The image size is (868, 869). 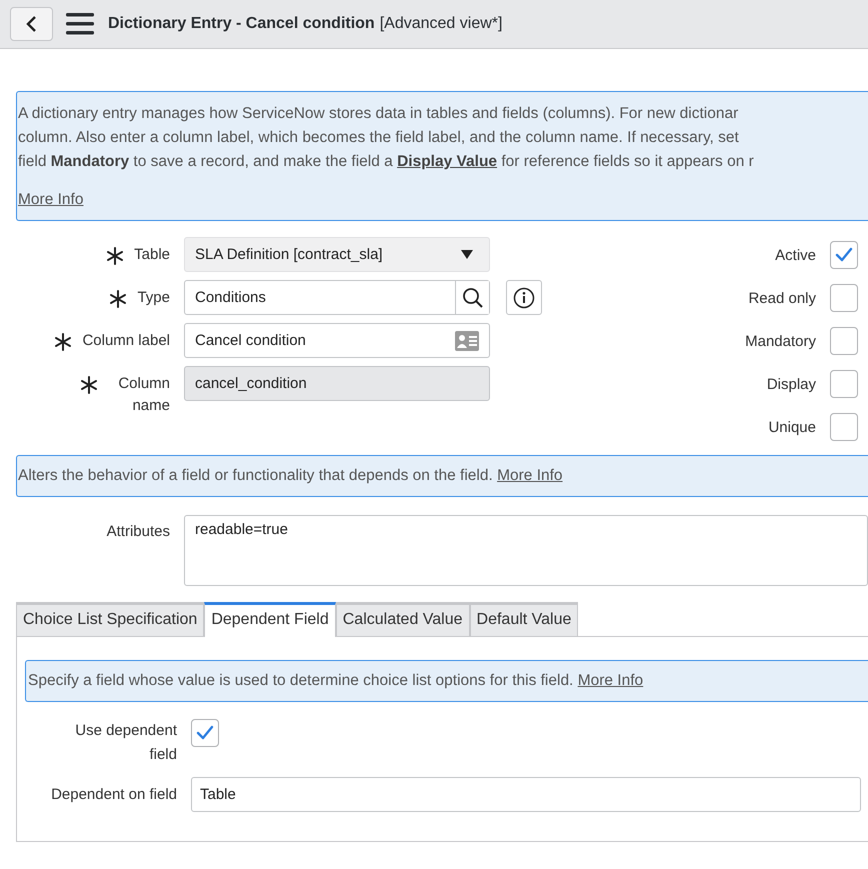 What do you see at coordinates (780, 341) in the screenshot?
I see `checkbox-label: Mandatory` at bounding box center [780, 341].